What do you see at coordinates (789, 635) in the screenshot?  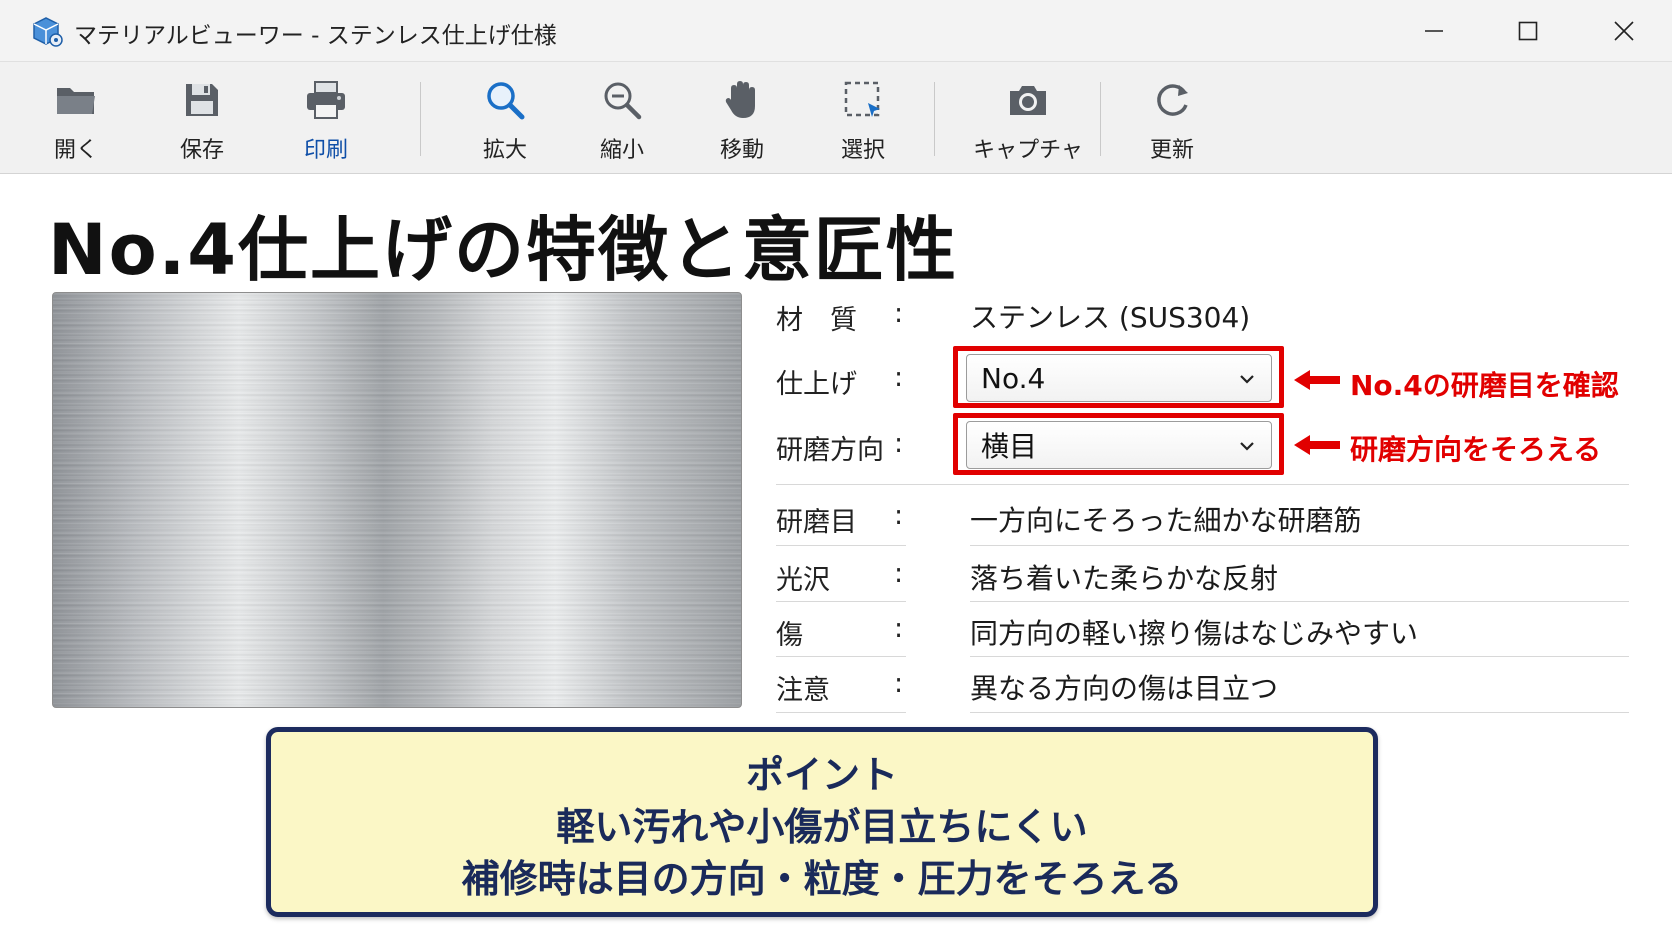 I see `detail-label: 傷` at bounding box center [789, 635].